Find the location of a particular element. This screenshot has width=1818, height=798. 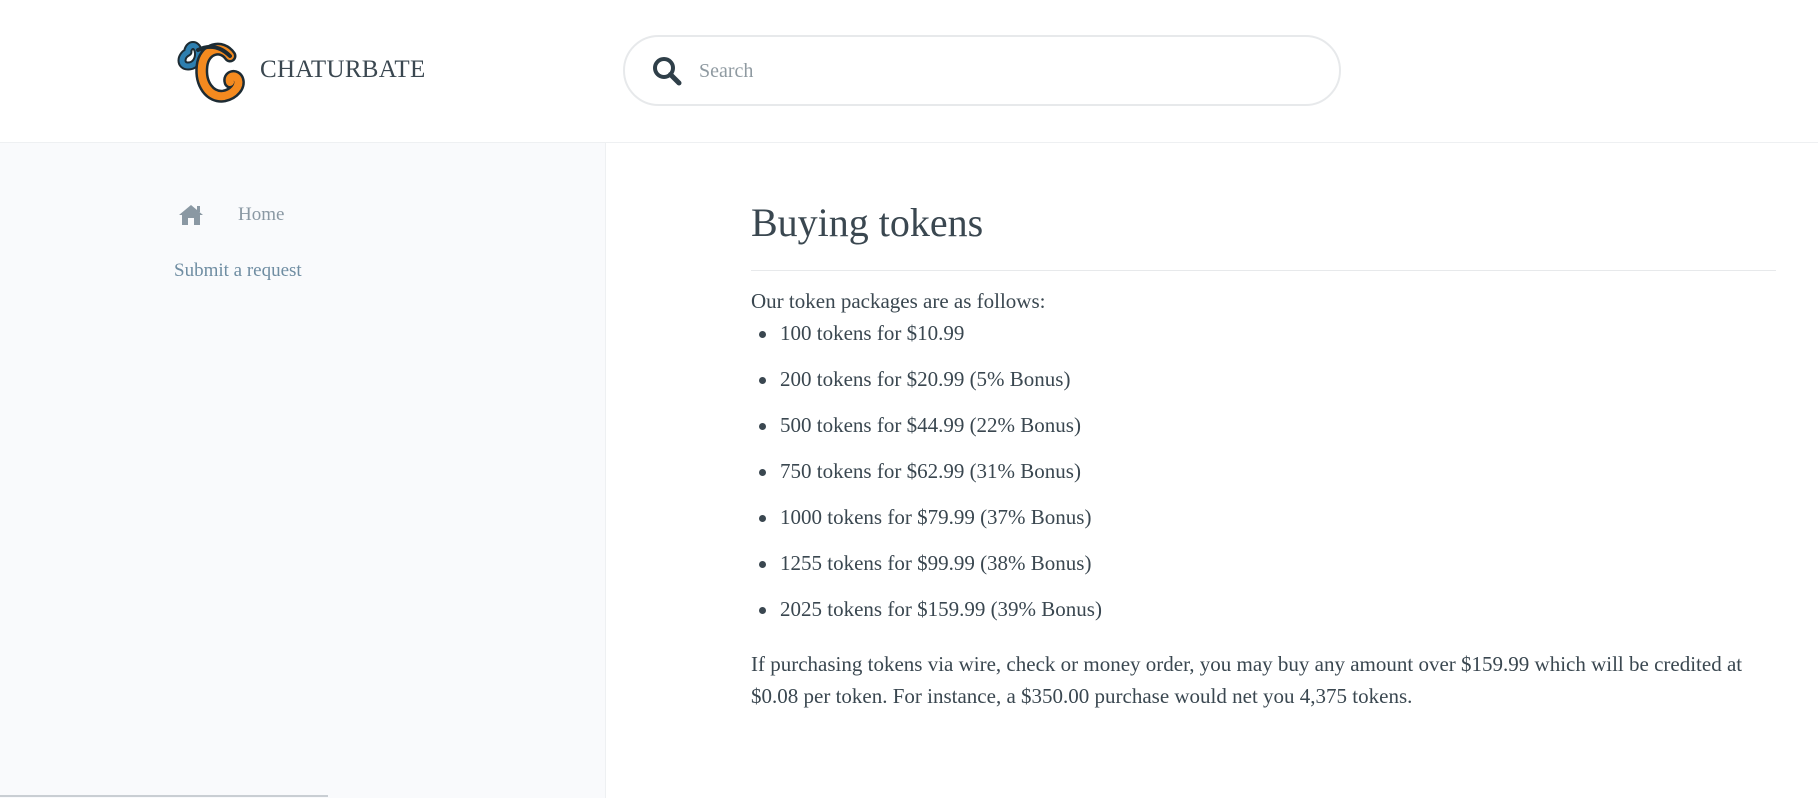

sidebar-item-home: Home is located at coordinates (231, 215).